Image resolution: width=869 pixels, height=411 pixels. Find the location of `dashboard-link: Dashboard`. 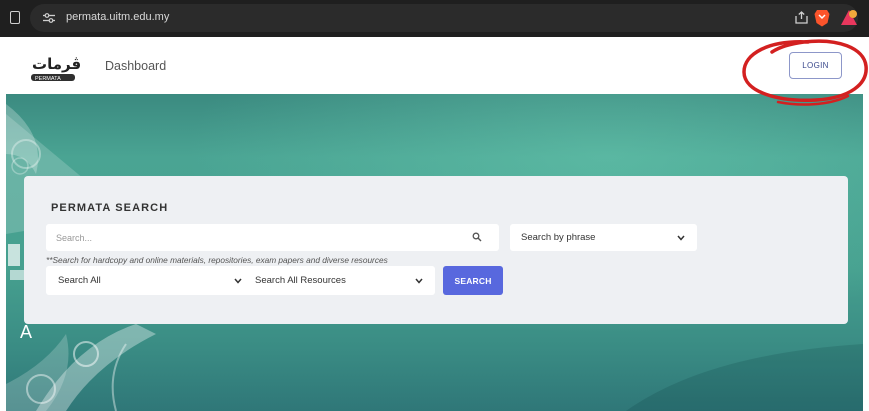

dashboard-link: Dashboard is located at coordinates (135, 66).